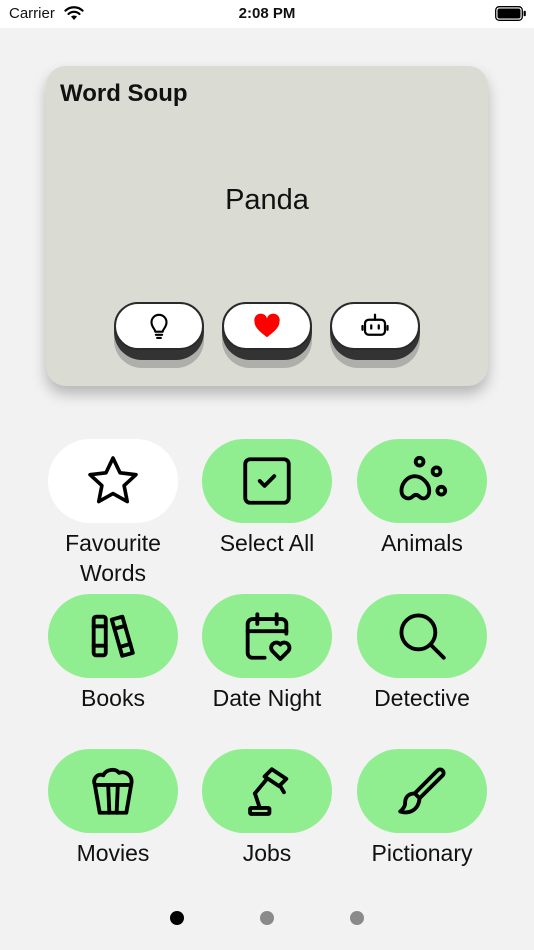 This screenshot has width=534, height=950. I want to click on category-date-night: Date Night, so click(267, 653).